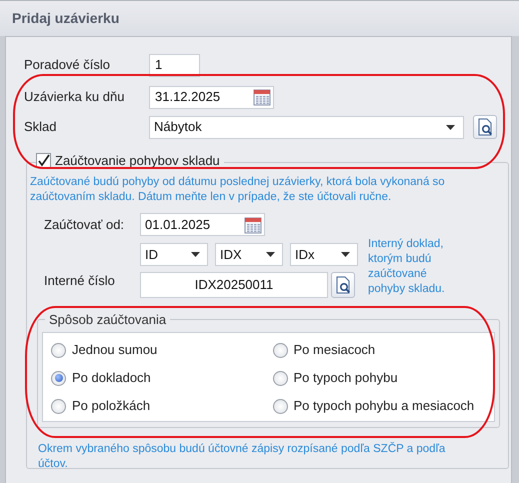 The image size is (519, 483). Describe the element at coordinates (111, 406) in the screenshot. I see `radio-label: Po položkách` at that location.